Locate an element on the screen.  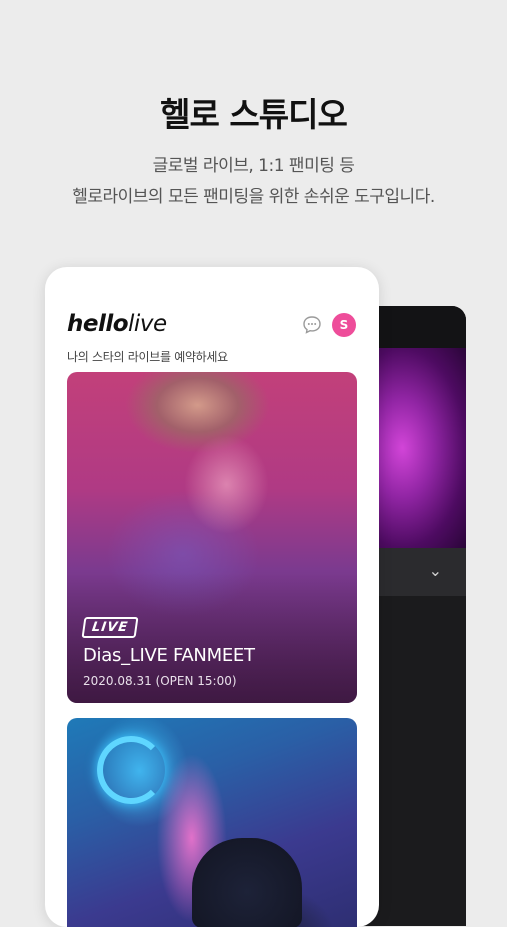
tagline: 나의 스타의 라이브를 예약하세요 is located at coordinates (147, 357).